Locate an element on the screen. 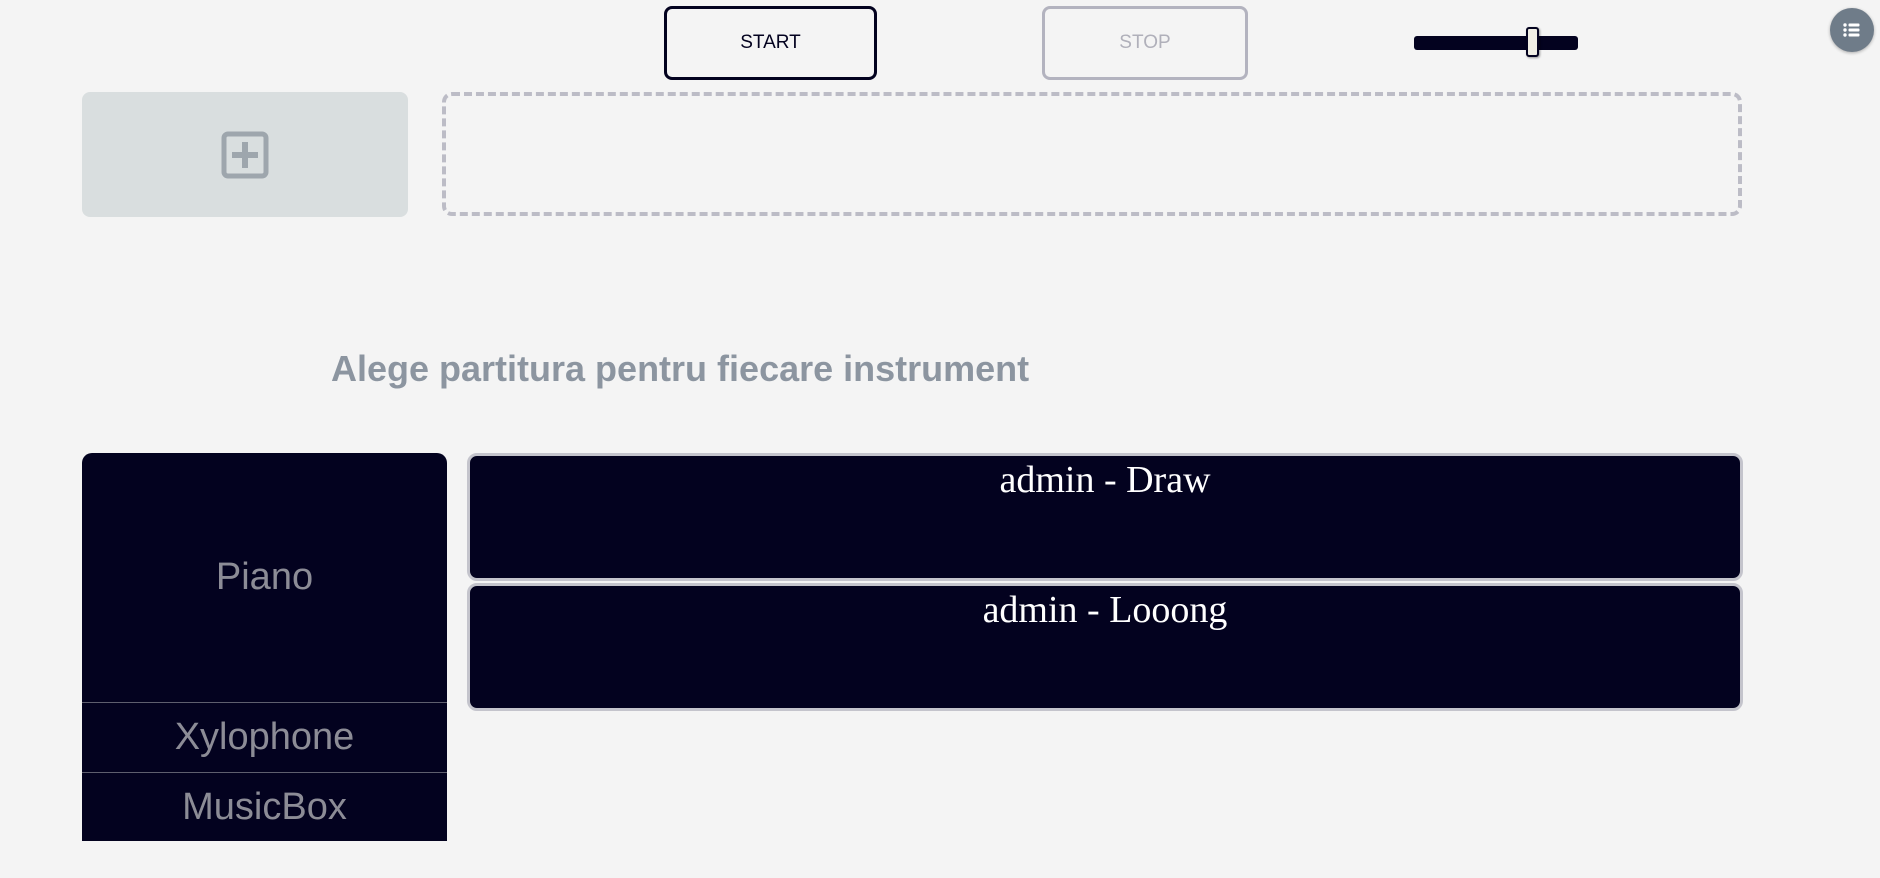 The image size is (1880, 878). instrument-list: Piano Xylophone MusicBox is located at coordinates (264, 647).